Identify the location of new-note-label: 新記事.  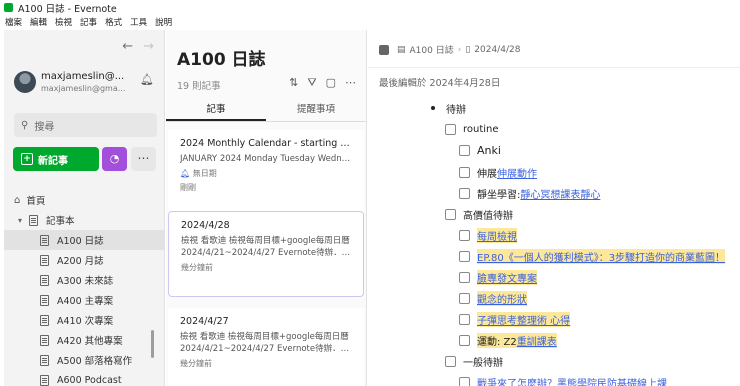
(53, 161).